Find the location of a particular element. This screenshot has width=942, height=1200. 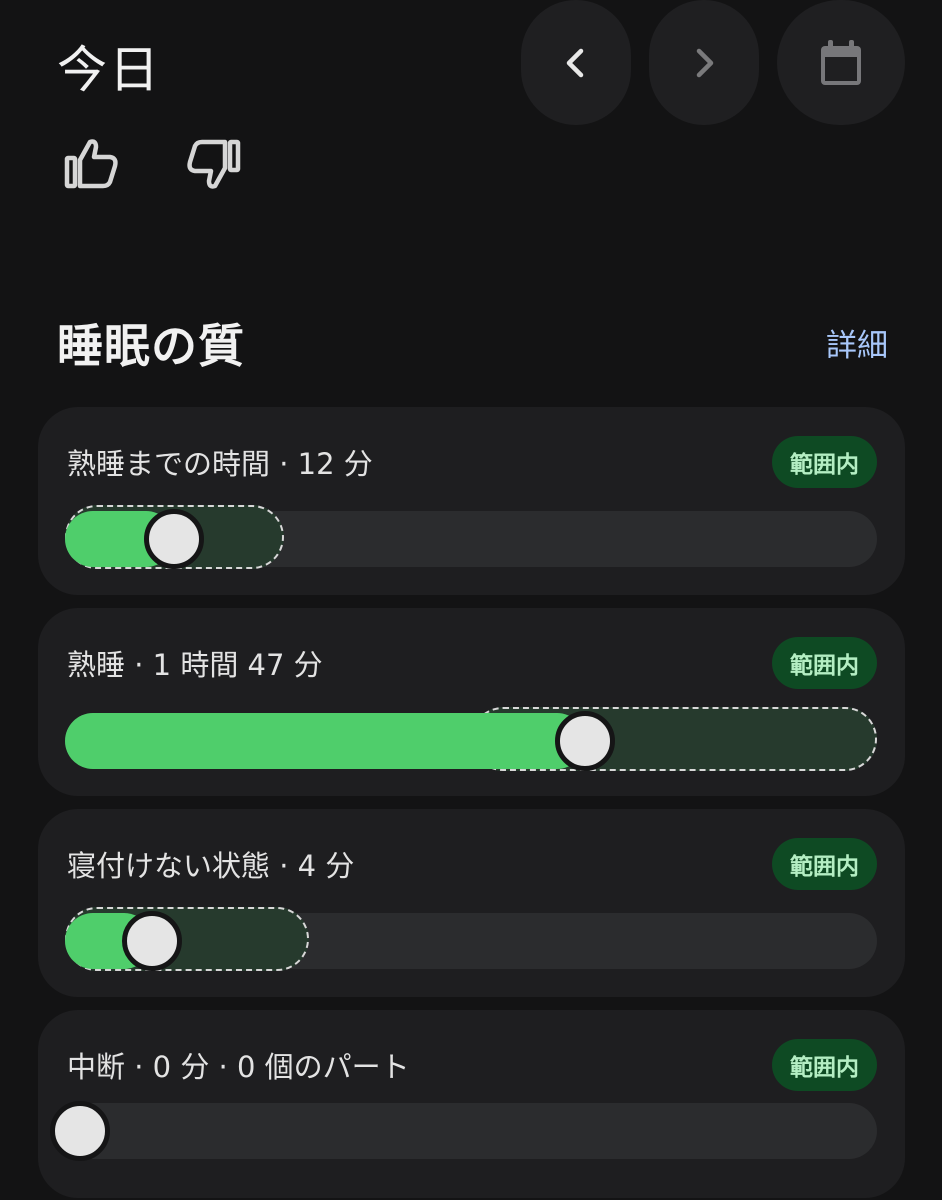

details-link: 詳細 is located at coordinates (857, 342).